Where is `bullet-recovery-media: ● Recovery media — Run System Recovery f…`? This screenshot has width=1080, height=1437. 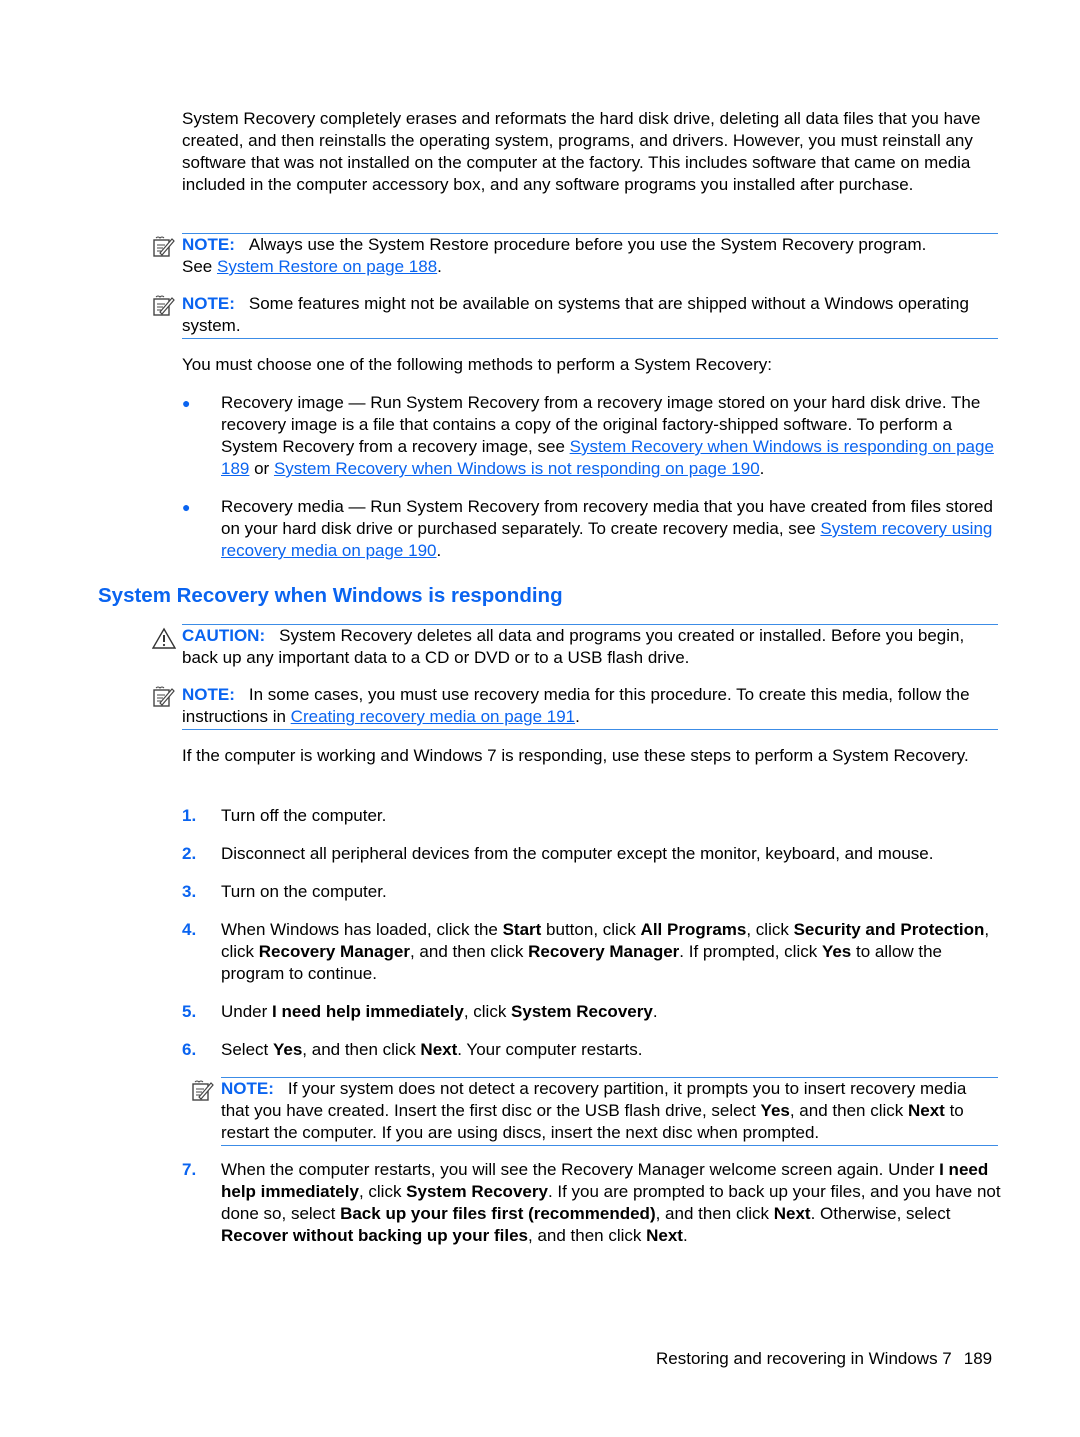 bullet-recovery-media: ● Recovery media — Run System Recovery f… is located at coordinates (592, 529).